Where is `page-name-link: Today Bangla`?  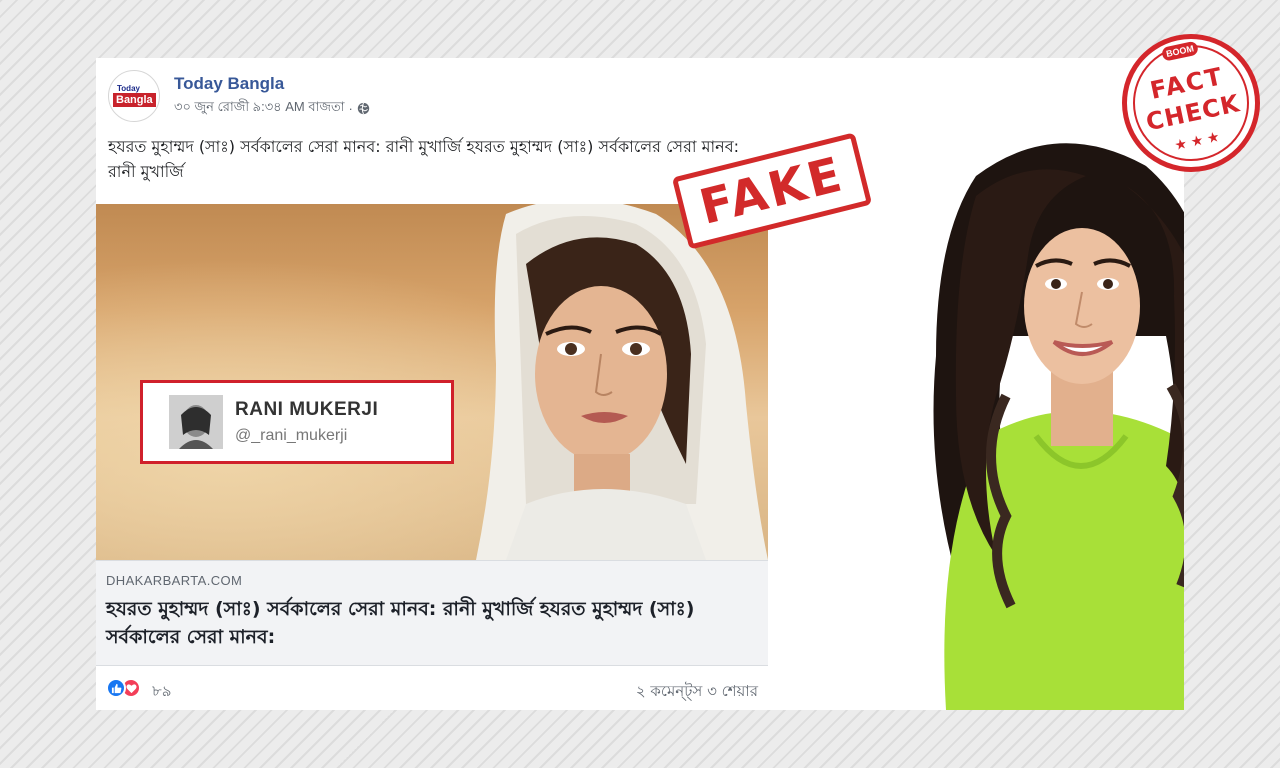 page-name-link: Today Bangla is located at coordinates (229, 84).